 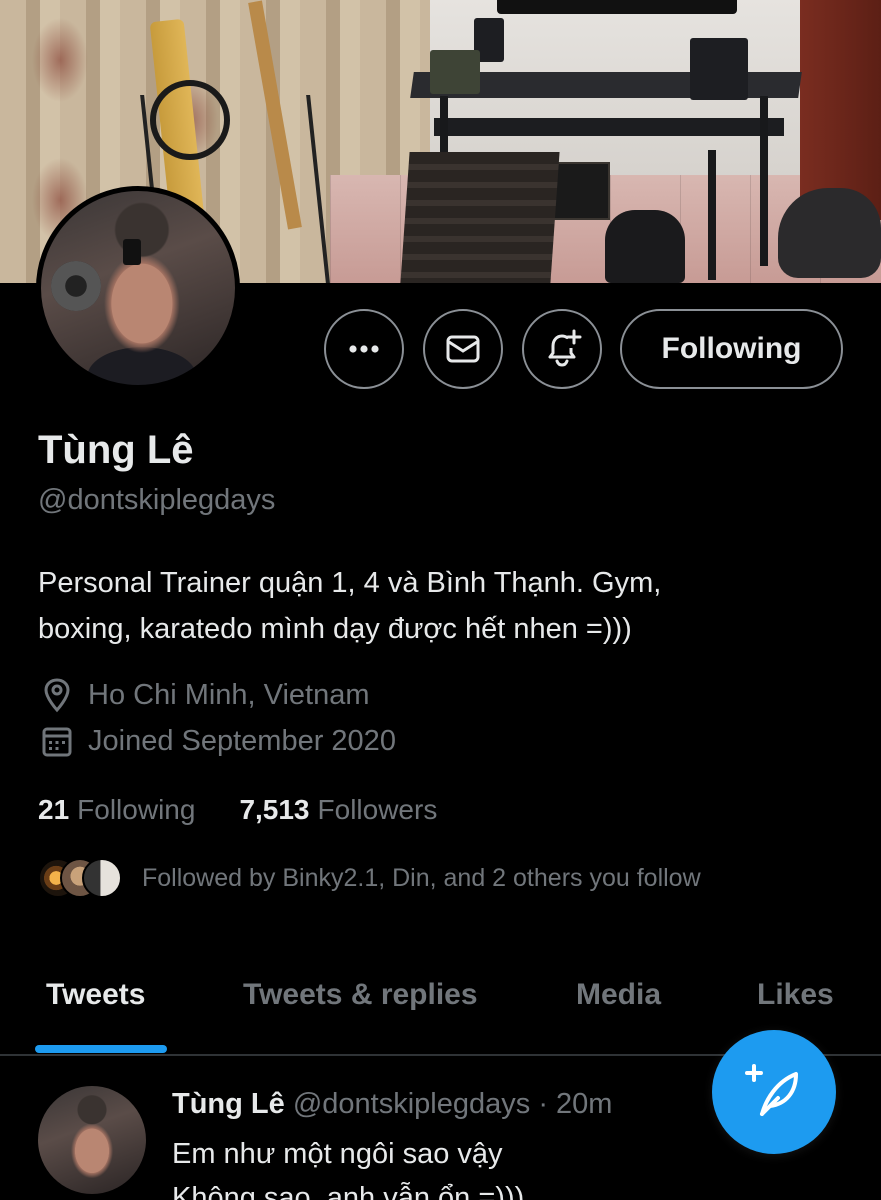 I want to click on compose-tweet-button, so click(x=774, y=1092).